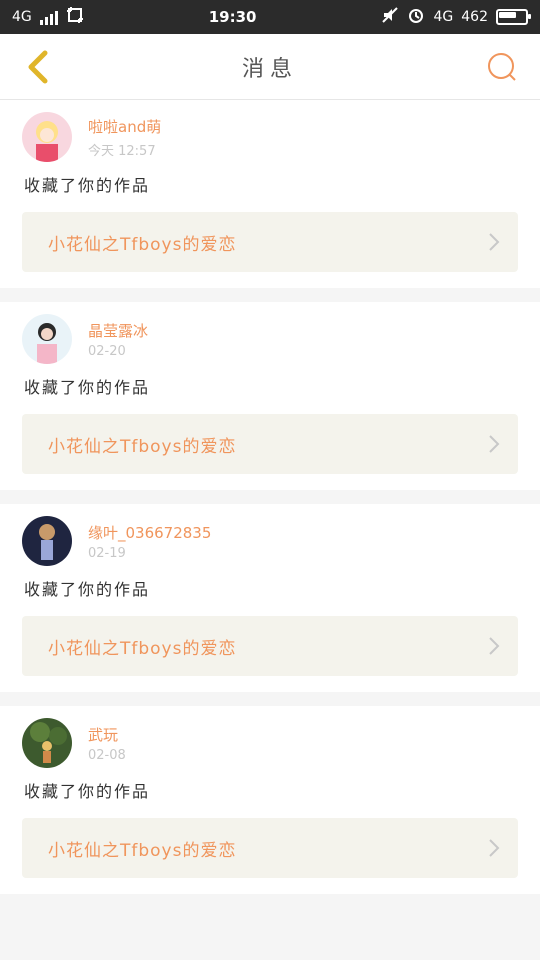  I want to click on card-header: 武玩 02-08, so click(270, 743).